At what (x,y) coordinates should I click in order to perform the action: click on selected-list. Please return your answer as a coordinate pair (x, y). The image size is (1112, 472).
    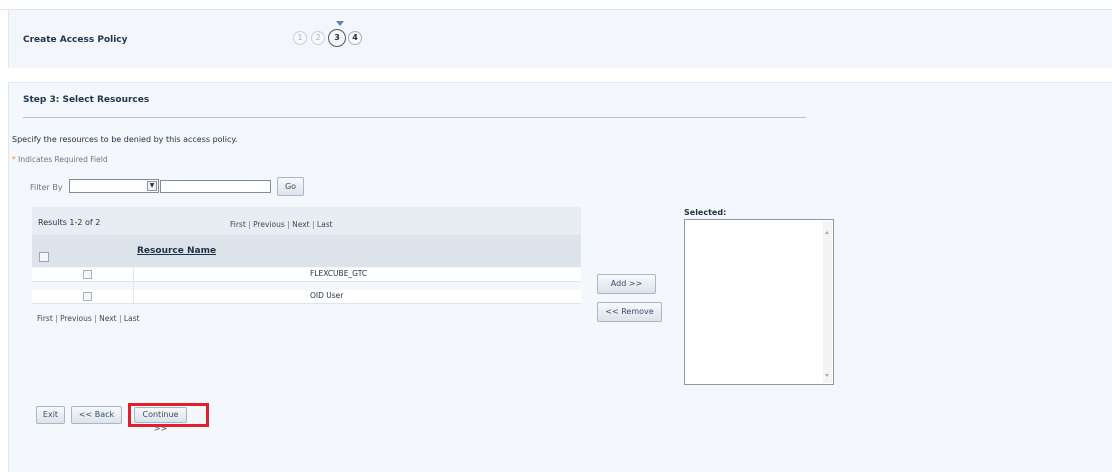
    Looking at the image, I should click on (759, 302).